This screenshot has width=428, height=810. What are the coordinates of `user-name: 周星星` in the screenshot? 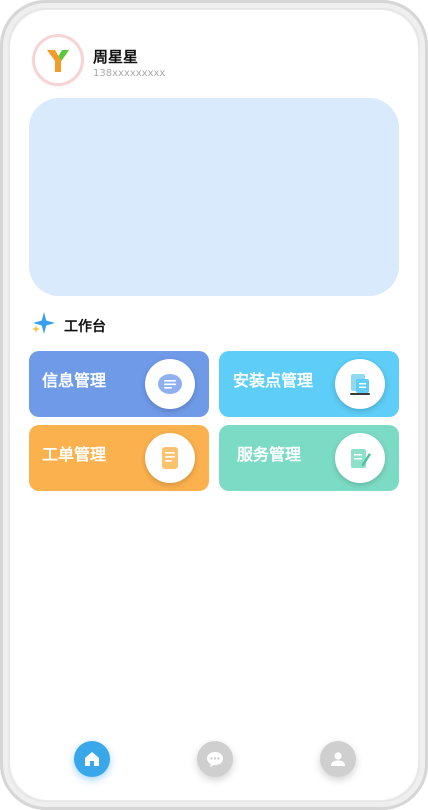 It's located at (116, 57).